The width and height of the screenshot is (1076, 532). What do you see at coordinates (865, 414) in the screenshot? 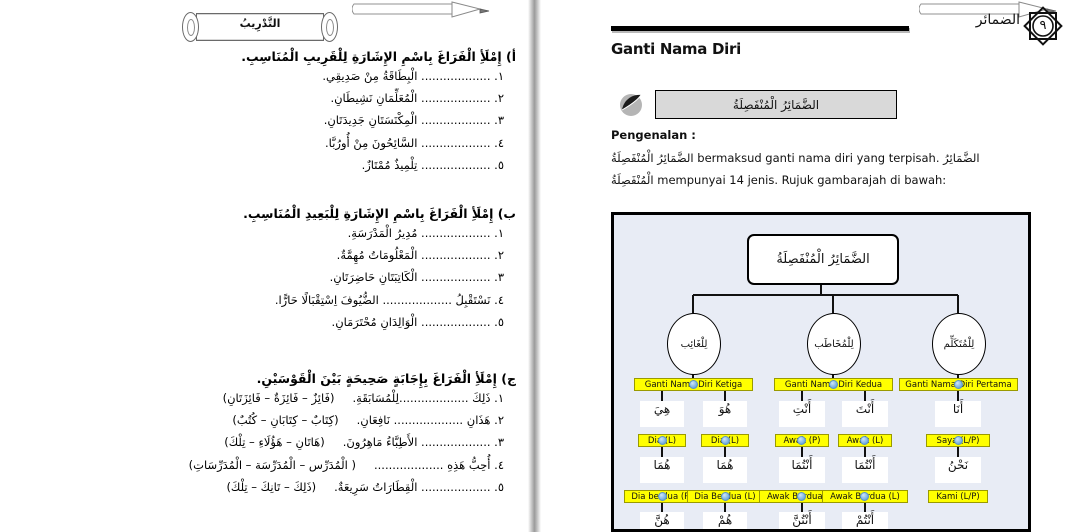
I see `pronoun-arabic-anta: أَنْتَ` at bounding box center [865, 414].